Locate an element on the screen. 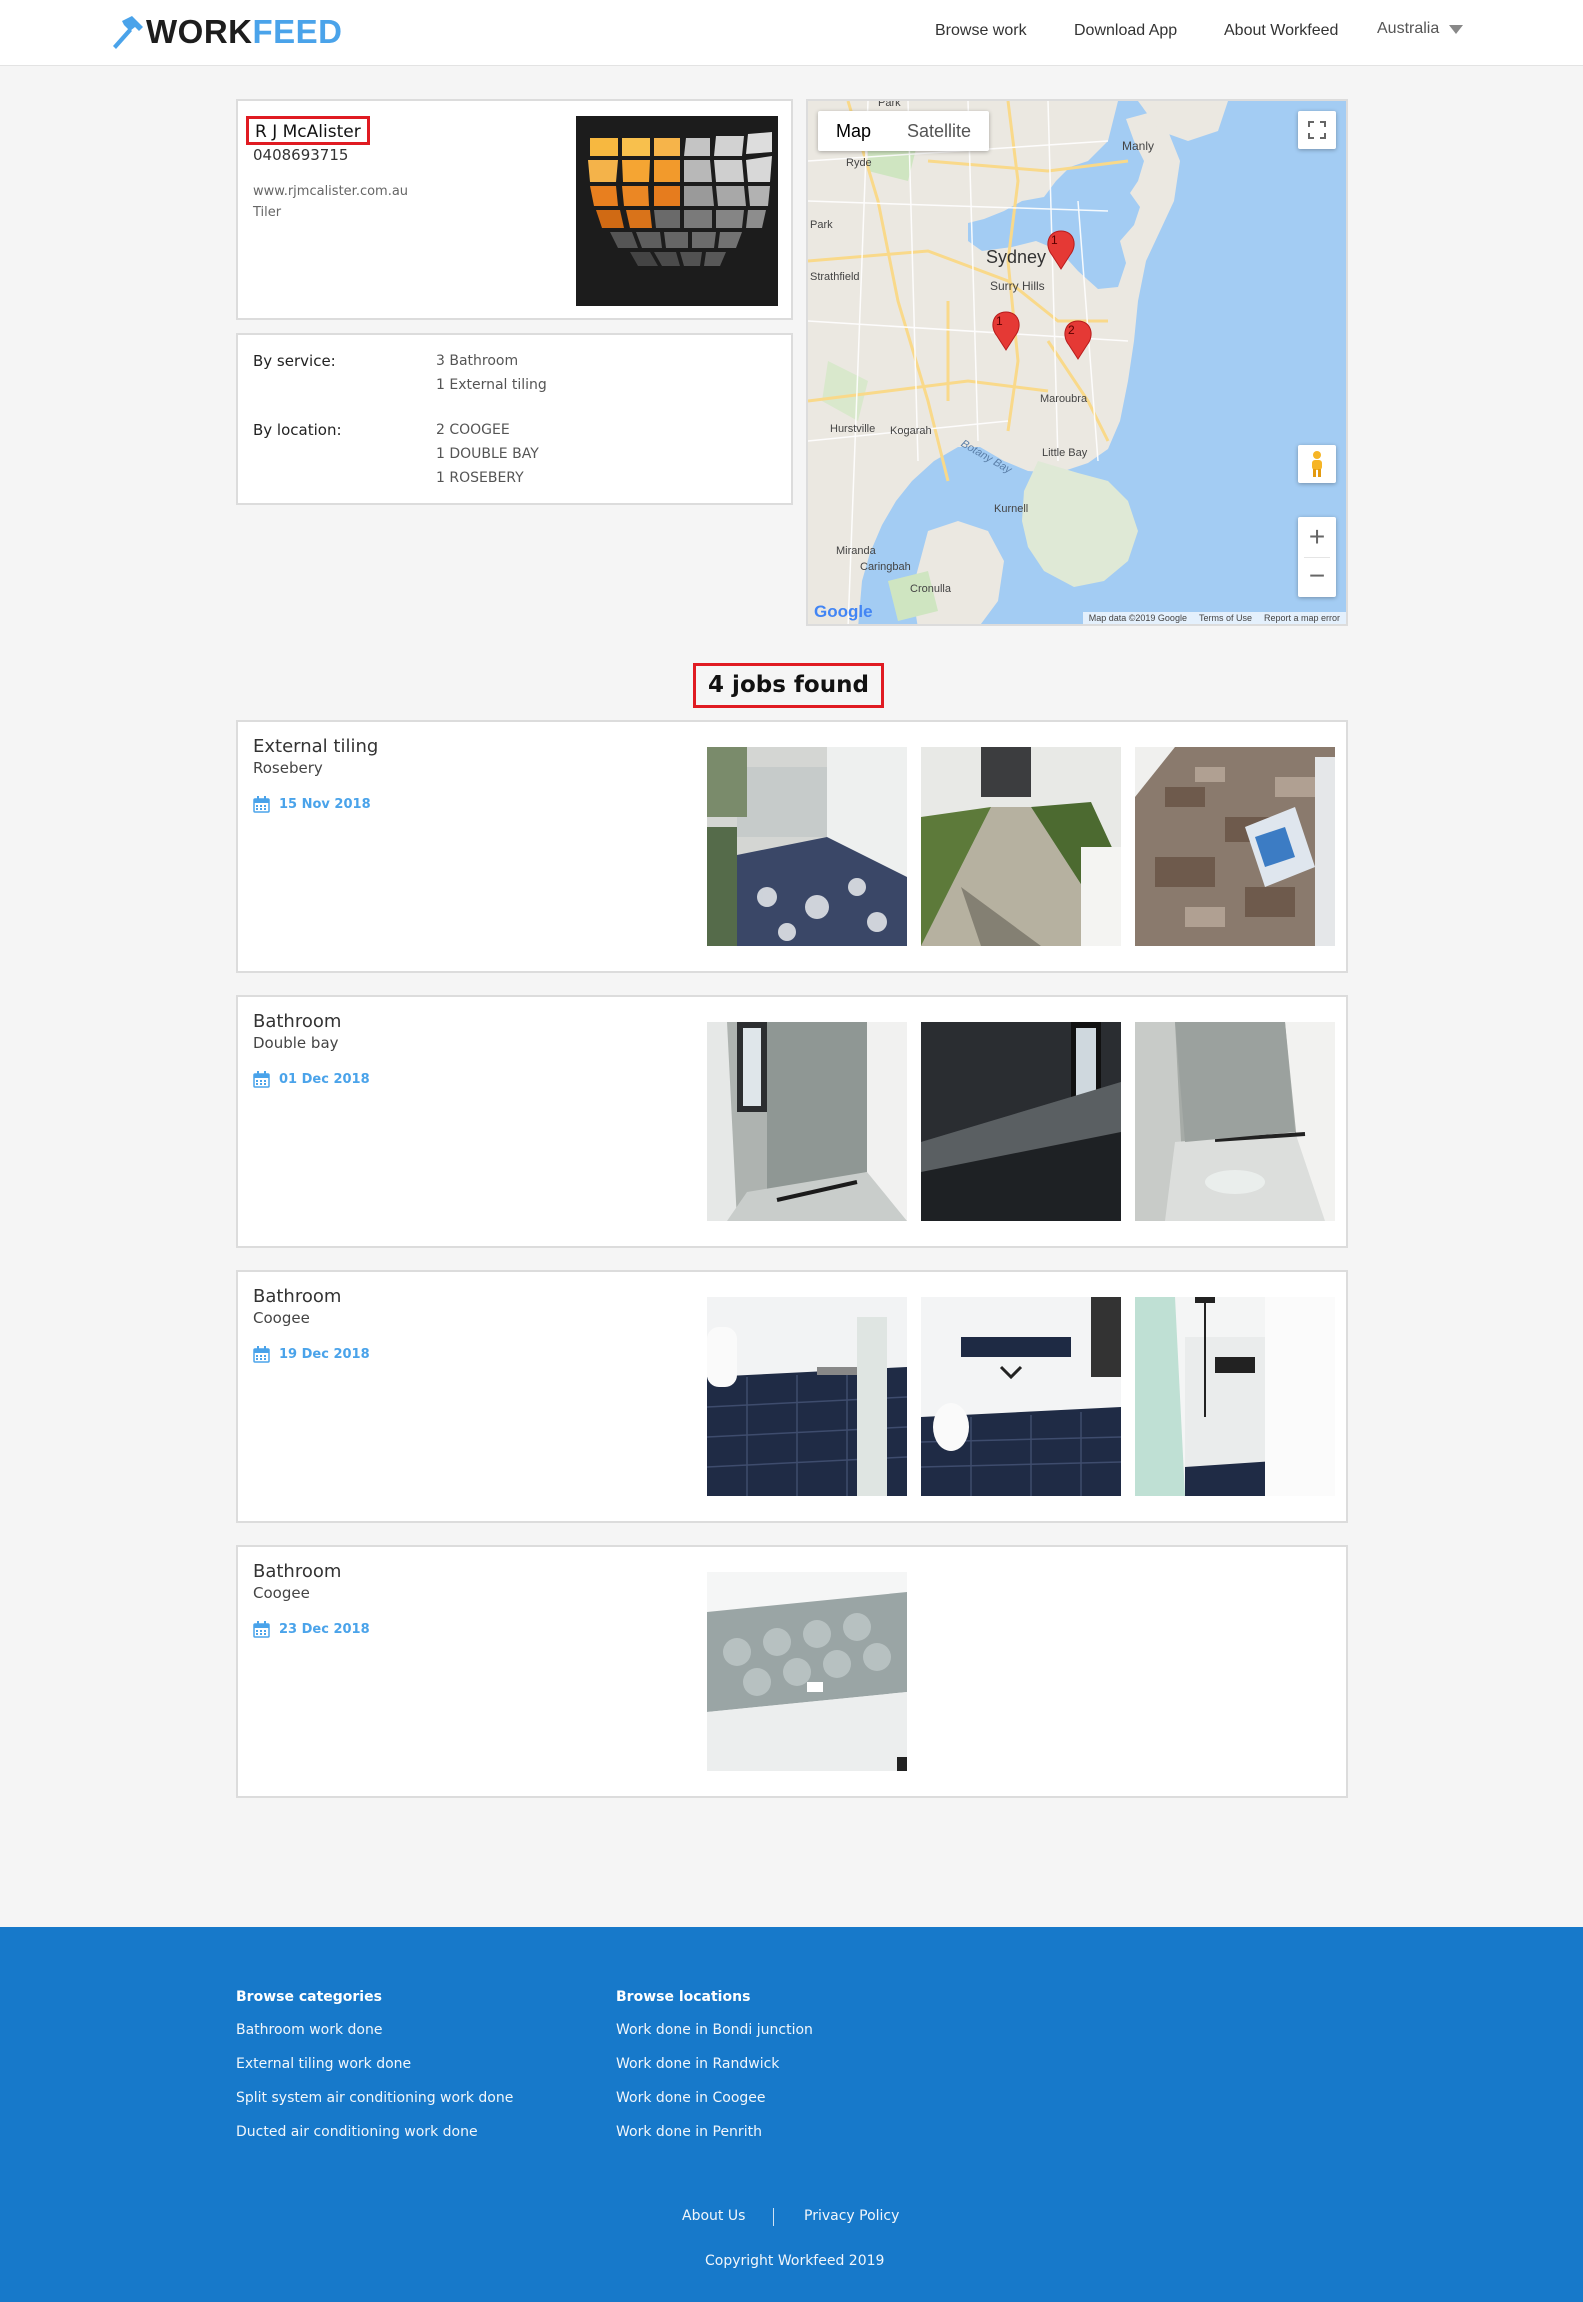 The image size is (1583, 2302). footer-category-link: Split system air conditioning work done is located at coordinates (374, 2098).